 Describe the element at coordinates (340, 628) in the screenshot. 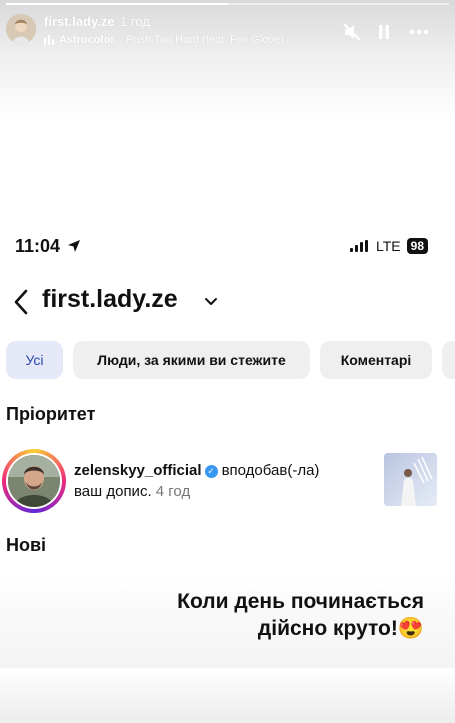

I see `caption-line-2: дійсно круто!😍` at that location.